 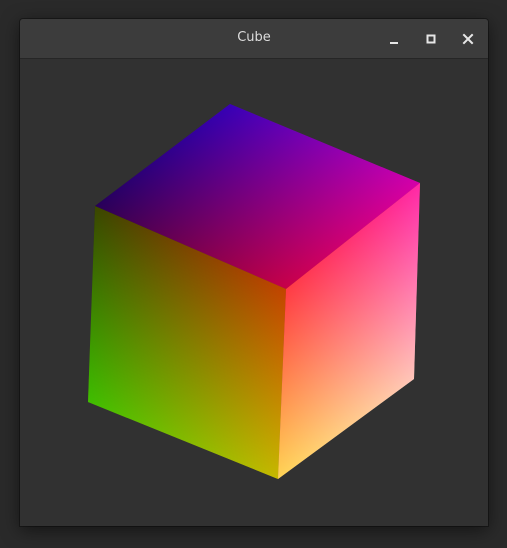 I want to click on minimize-button, so click(x=394, y=39).